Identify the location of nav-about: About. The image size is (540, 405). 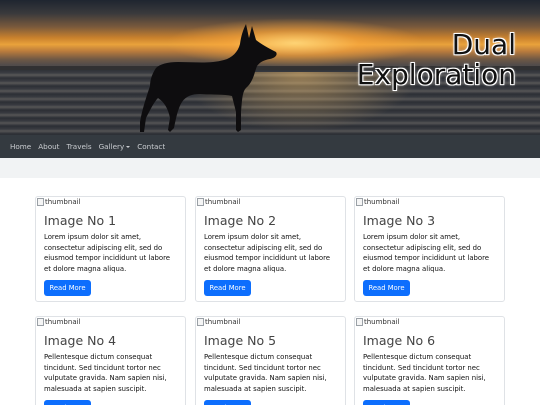
(48, 146).